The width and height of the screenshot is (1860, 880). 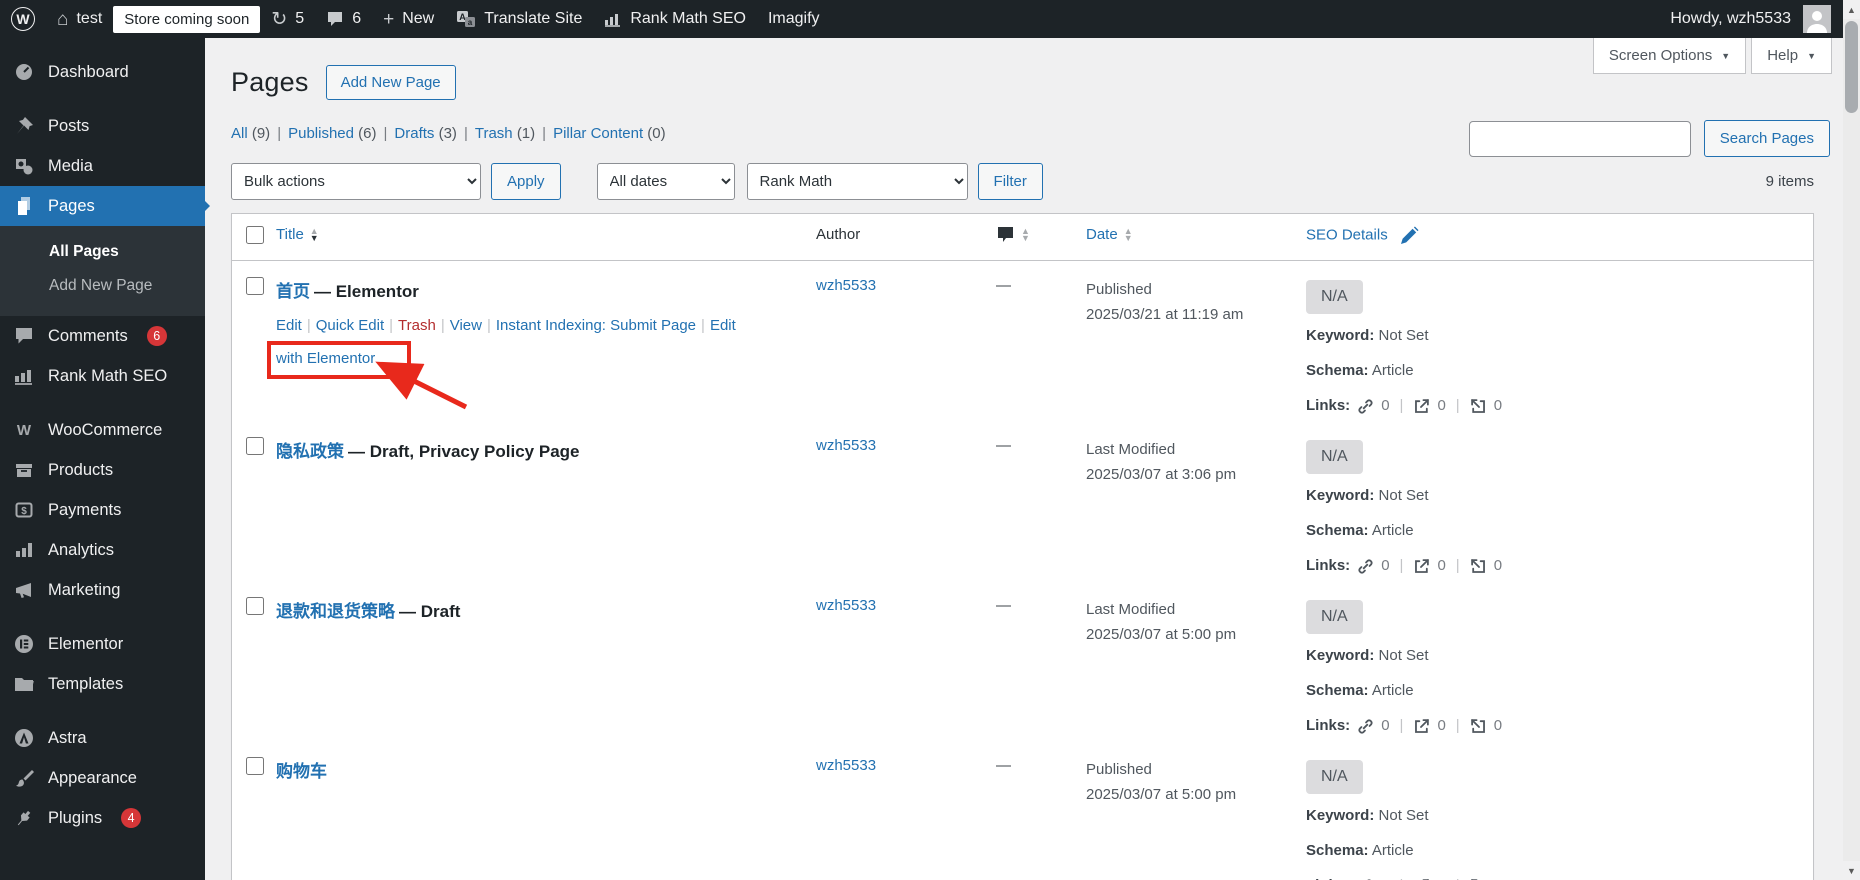 What do you see at coordinates (290, 234) in the screenshot?
I see `sort-by-title: Title` at bounding box center [290, 234].